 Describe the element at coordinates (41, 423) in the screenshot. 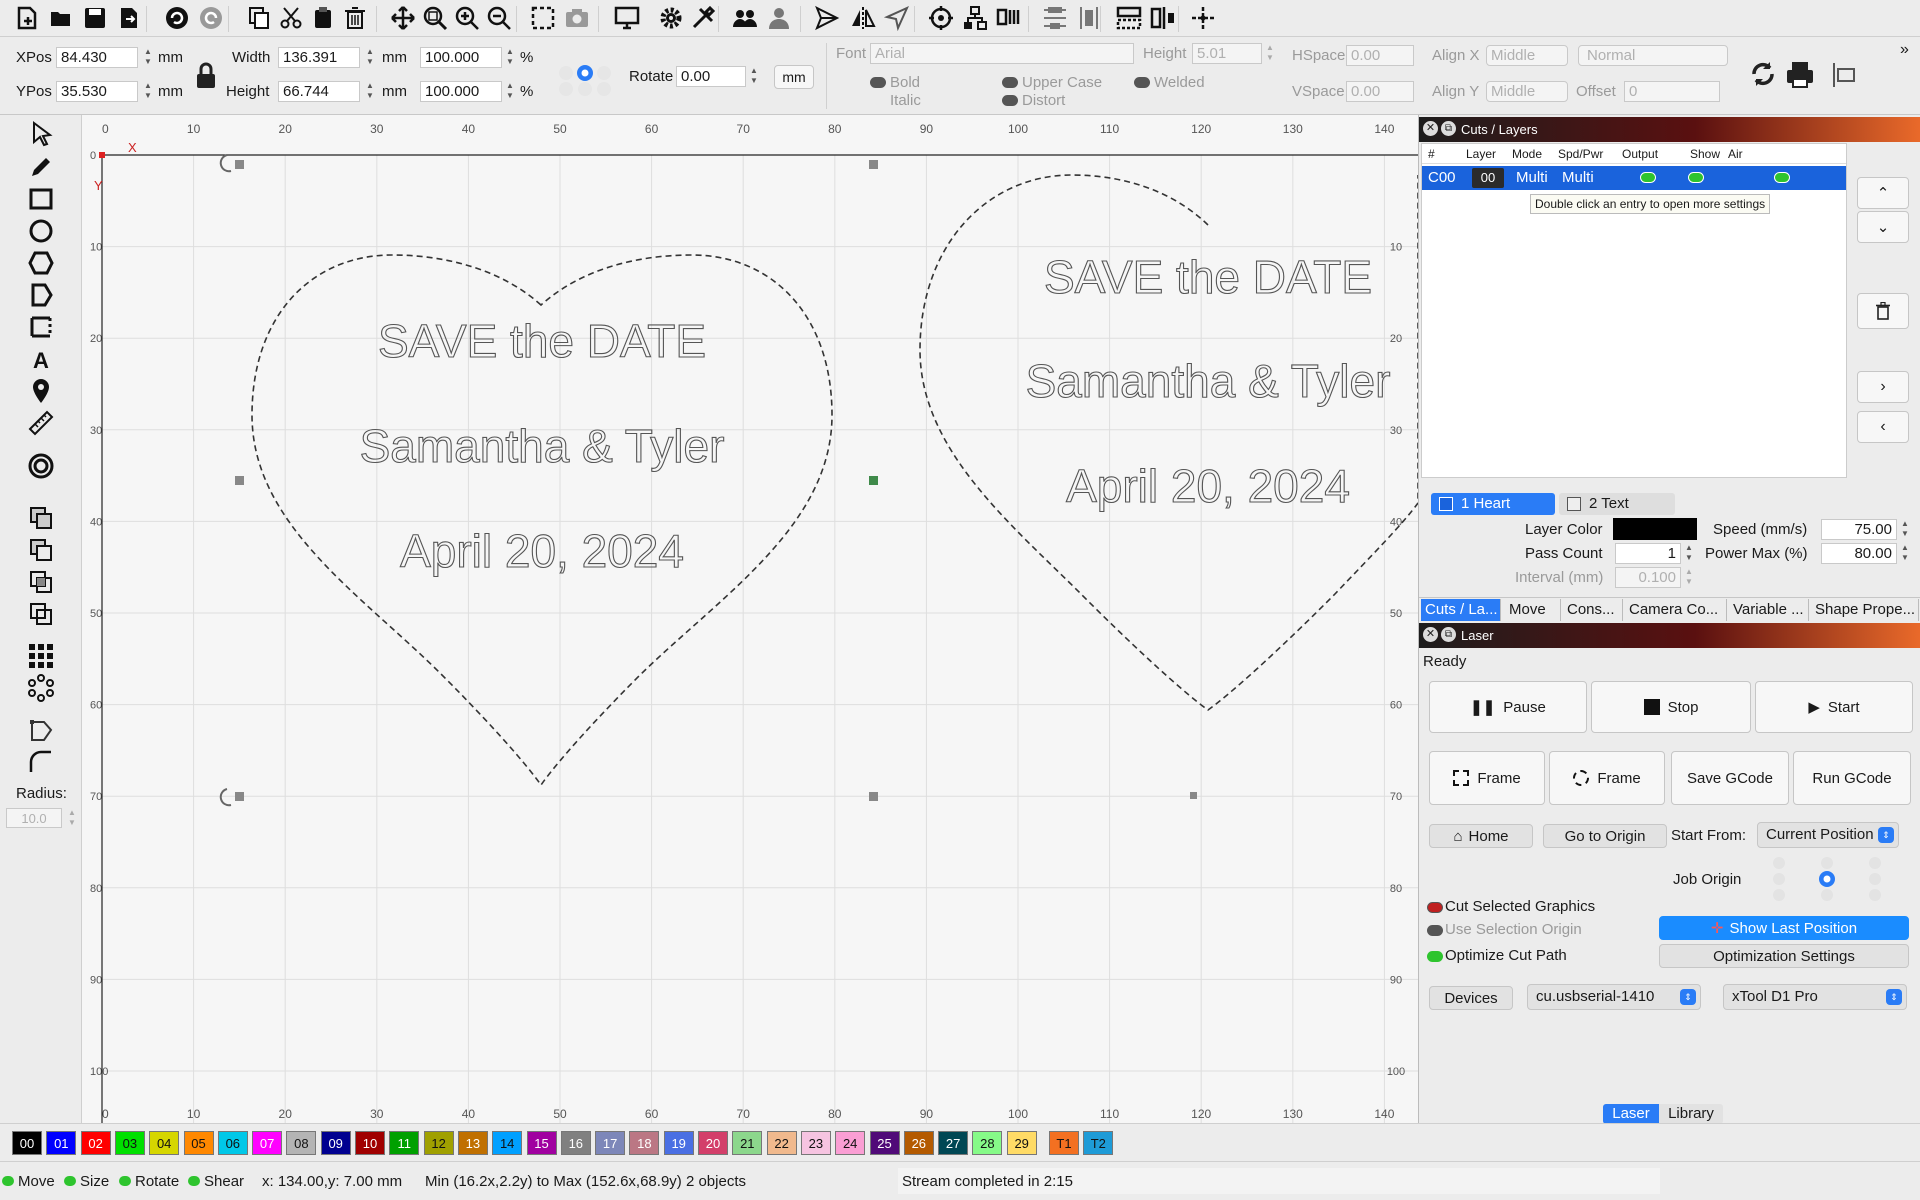

I see `ruler-icon` at that location.